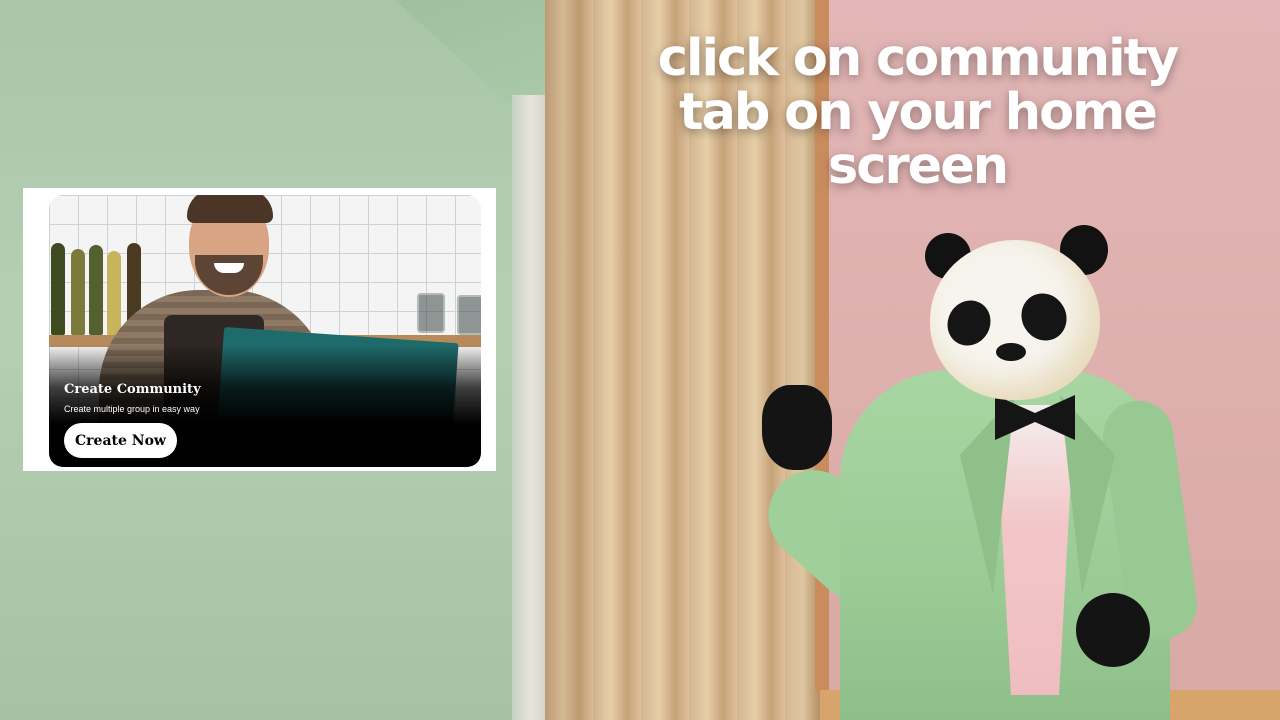 Image resolution: width=1280 pixels, height=720 pixels. I want to click on card-subtitle: Create multiple group in easy way, so click(132, 409).